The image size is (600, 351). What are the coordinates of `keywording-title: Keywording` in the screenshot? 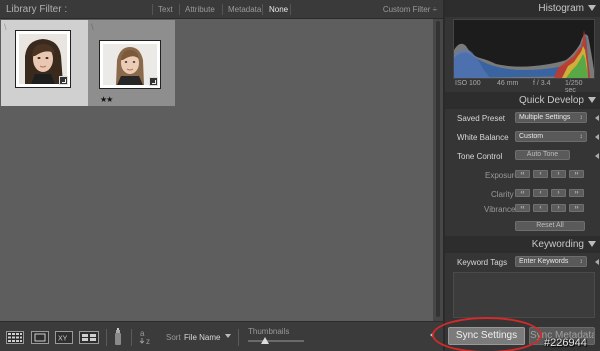 It's located at (557, 244).